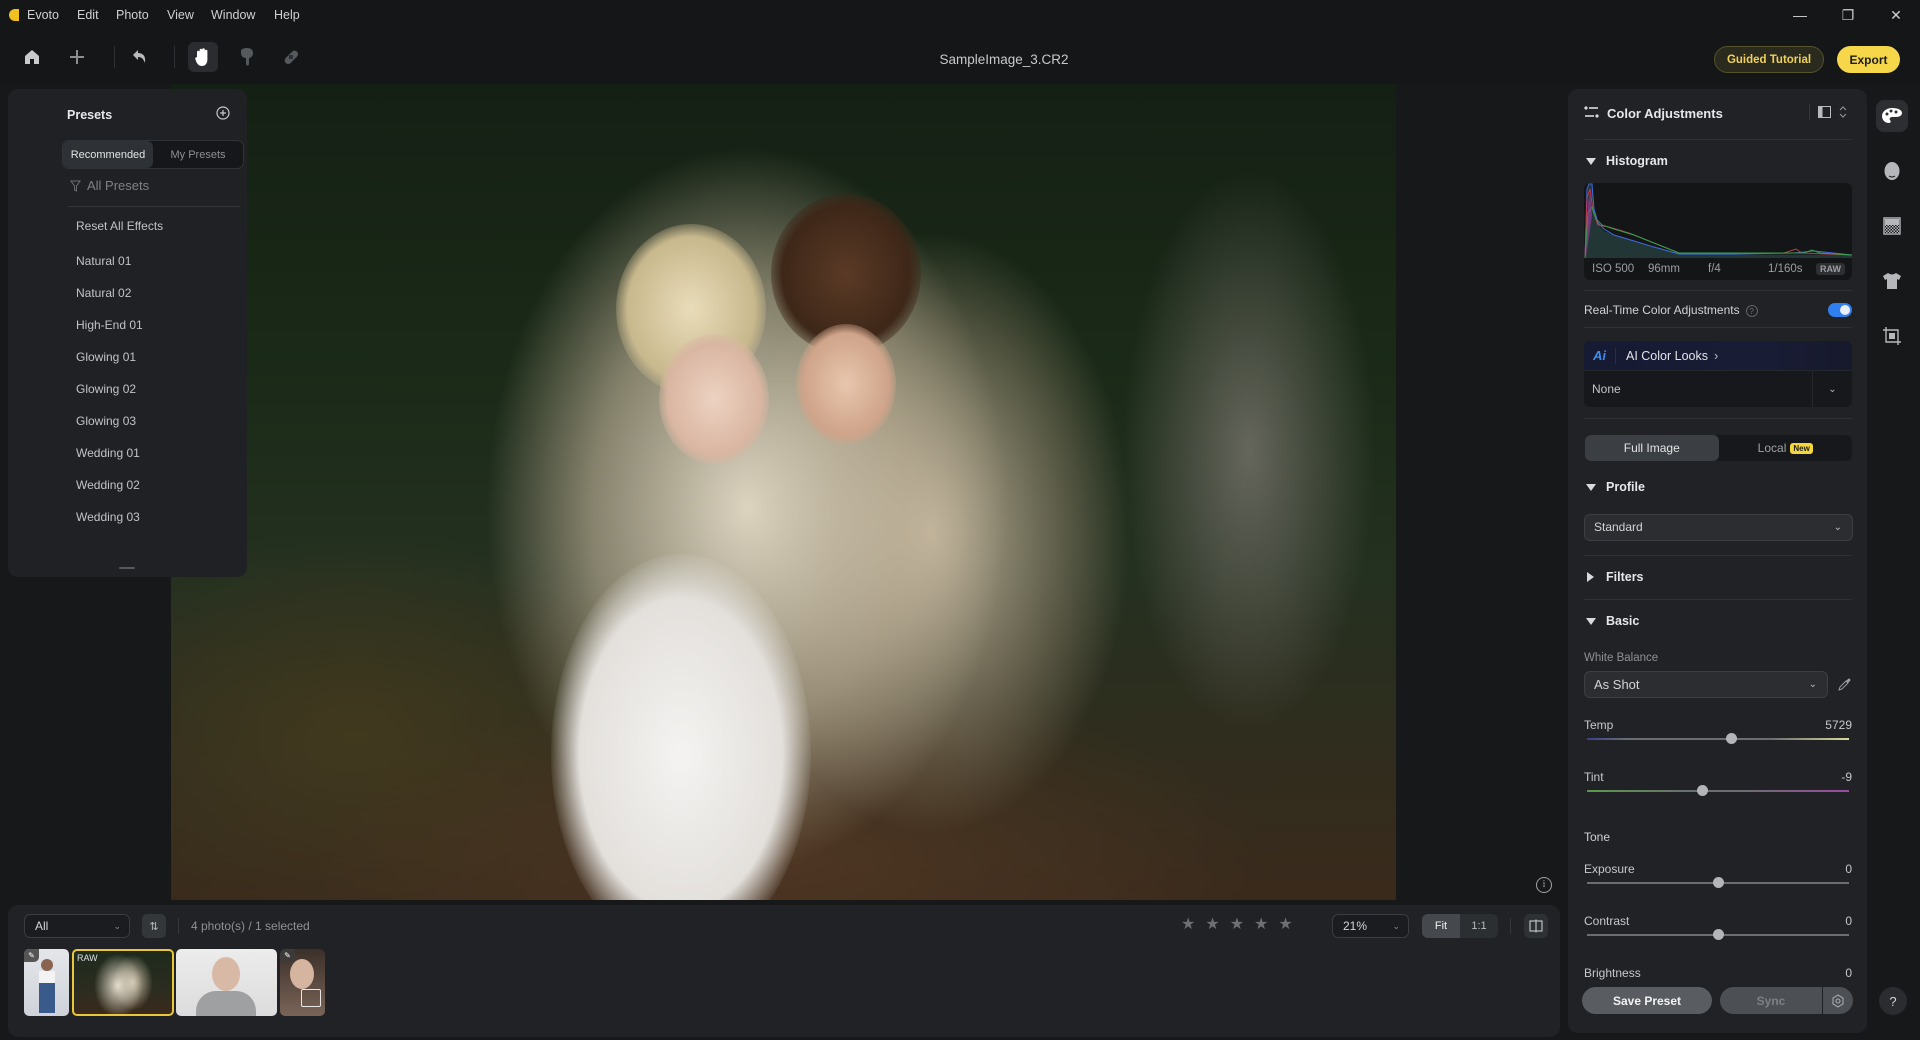  Describe the element at coordinates (1718, 791) in the screenshot. I see `tint-track` at that location.